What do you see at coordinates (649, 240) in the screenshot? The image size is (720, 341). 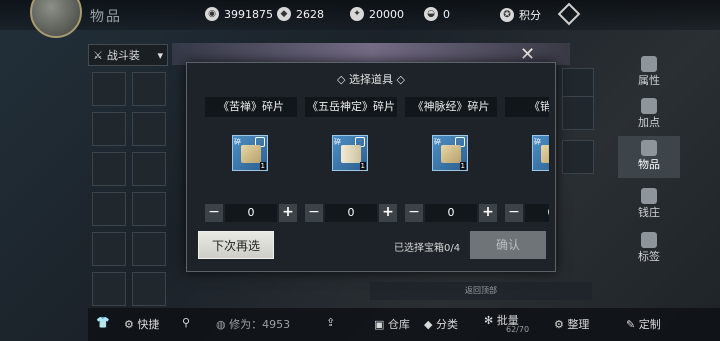 I see `tag-icon` at bounding box center [649, 240].